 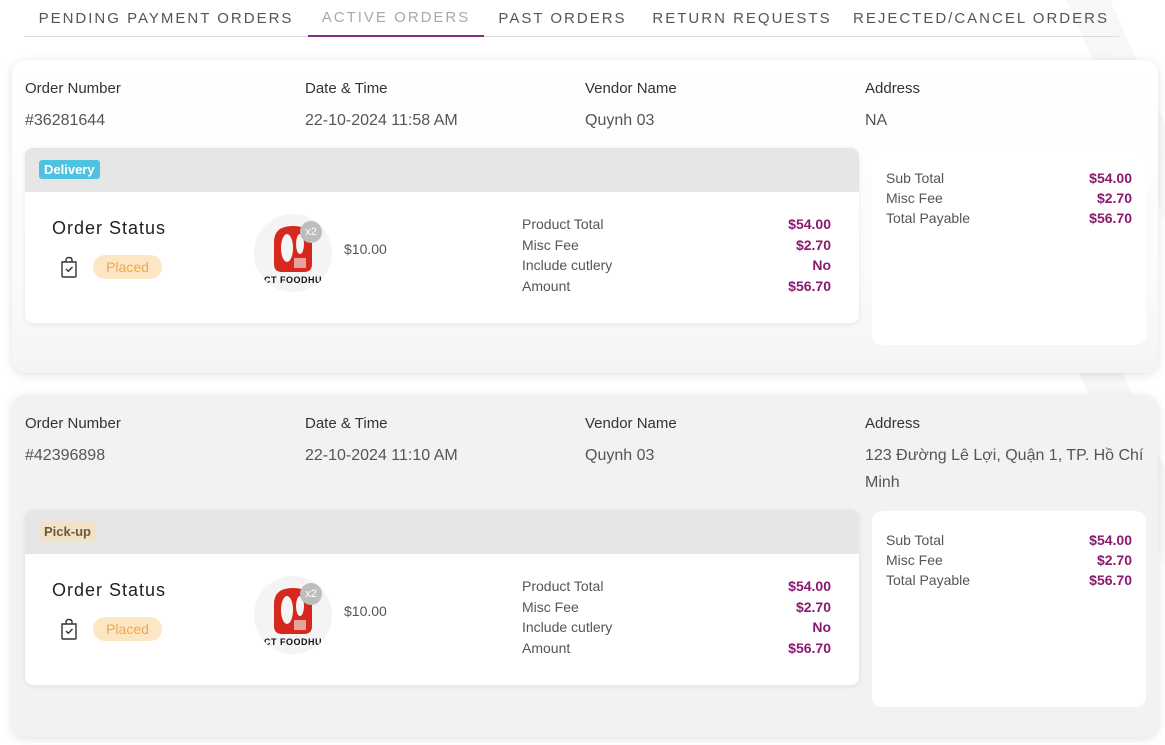 What do you see at coordinates (69, 169) in the screenshot?
I see `order-type-badge: Delivery` at bounding box center [69, 169].